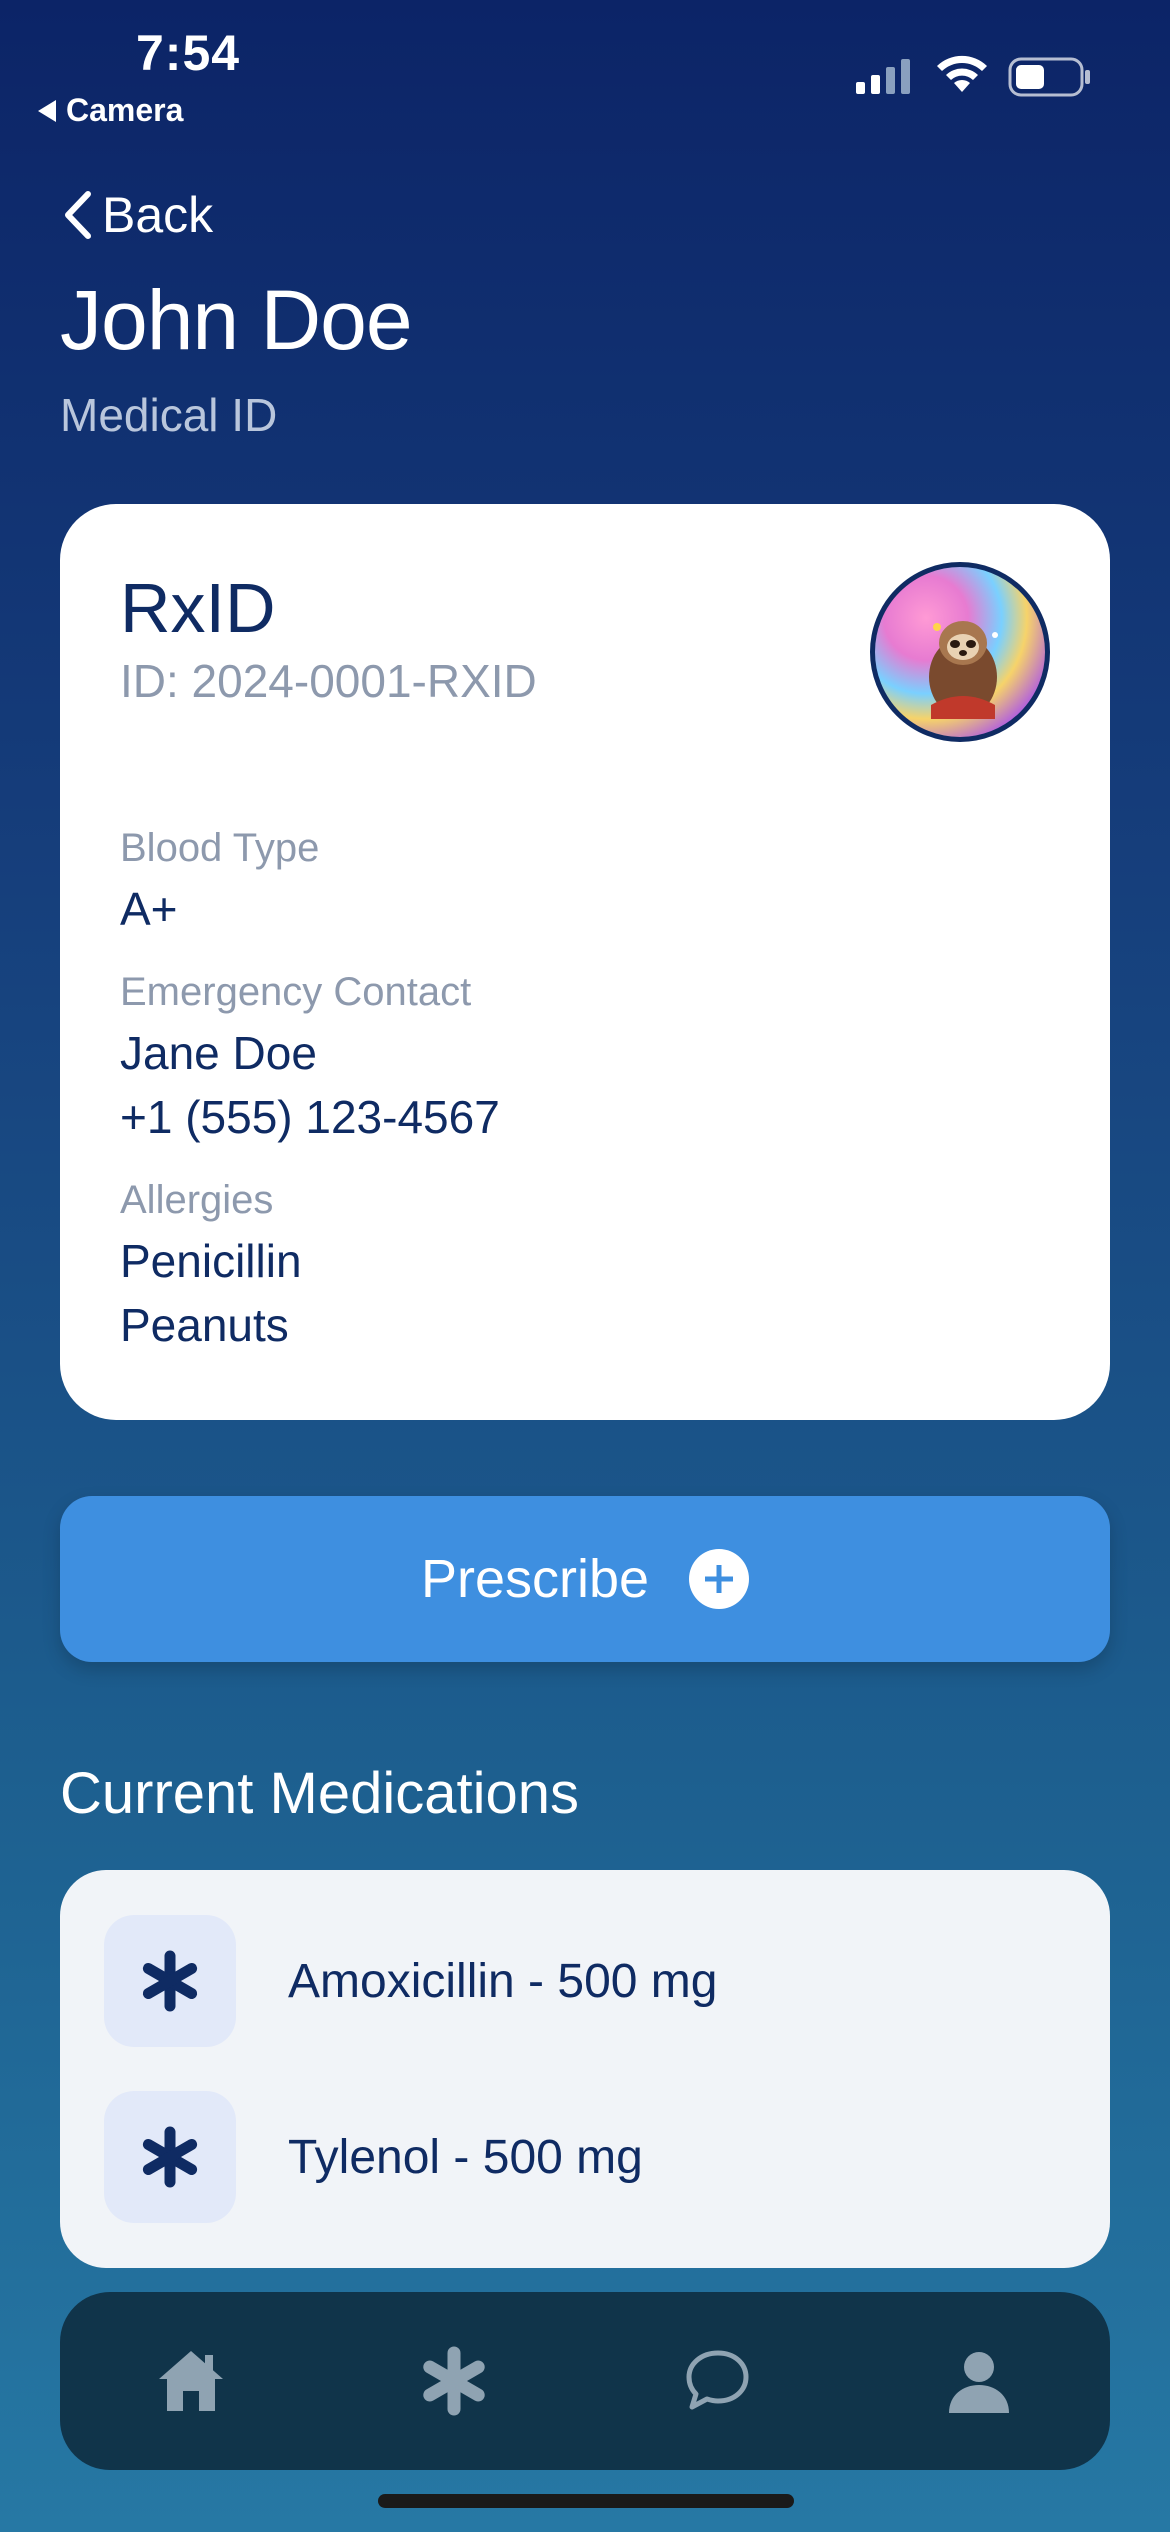 Image resolution: width=1170 pixels, height=2532 pixels. I want to click on wifi-icon, so click(962, 73).